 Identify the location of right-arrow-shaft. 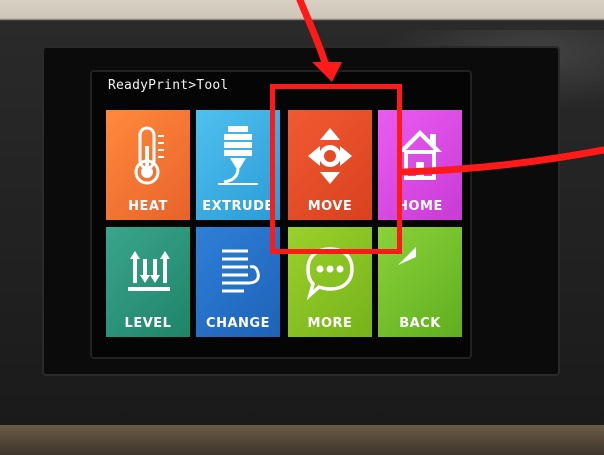
(502, 161).